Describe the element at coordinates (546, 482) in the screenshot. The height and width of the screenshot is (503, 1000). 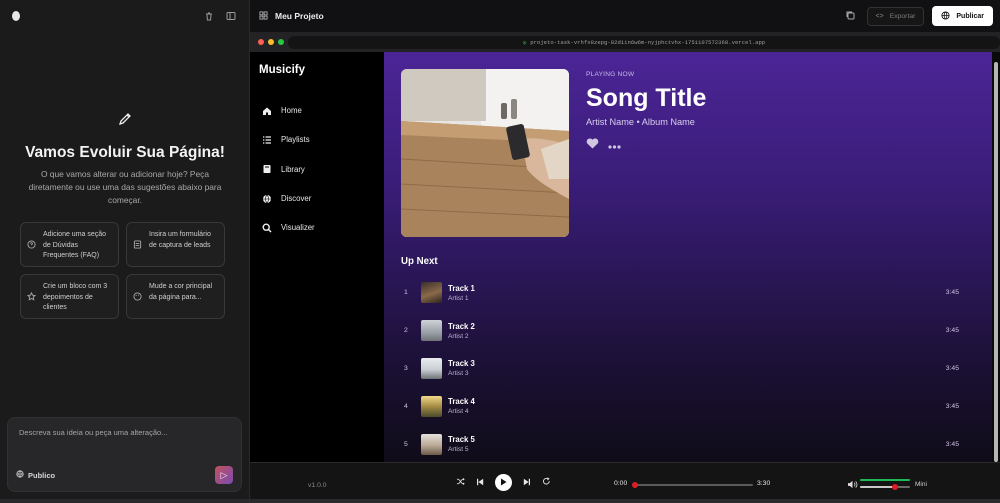
I see `repeat-icon` at that location.